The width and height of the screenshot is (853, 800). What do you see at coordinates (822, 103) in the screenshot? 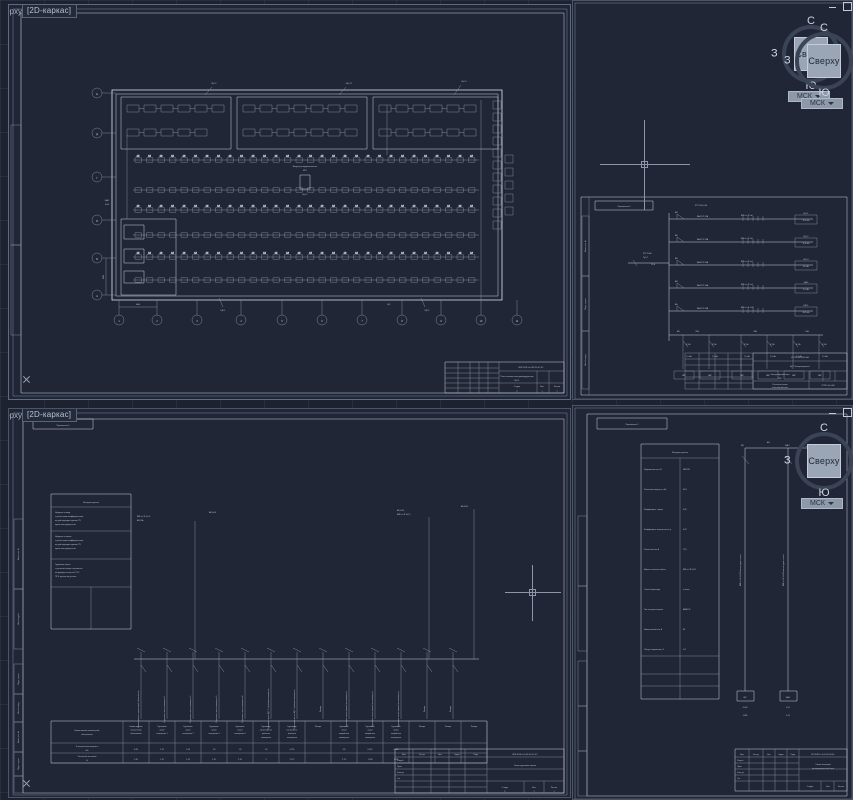
I see `ucs-dropdown-2: МСК` at bounding box center [822, 103].